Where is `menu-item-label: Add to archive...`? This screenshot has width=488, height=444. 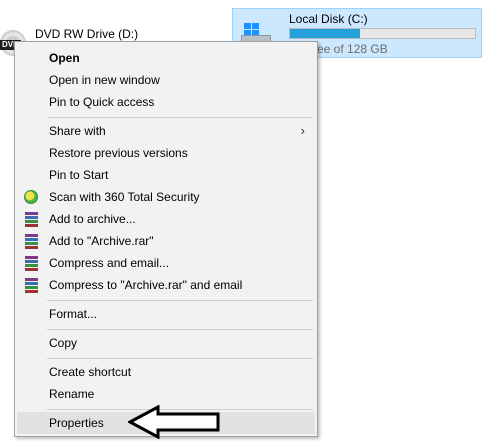 menu-item-label: Add to archive... is located at coordinates (92, 219).